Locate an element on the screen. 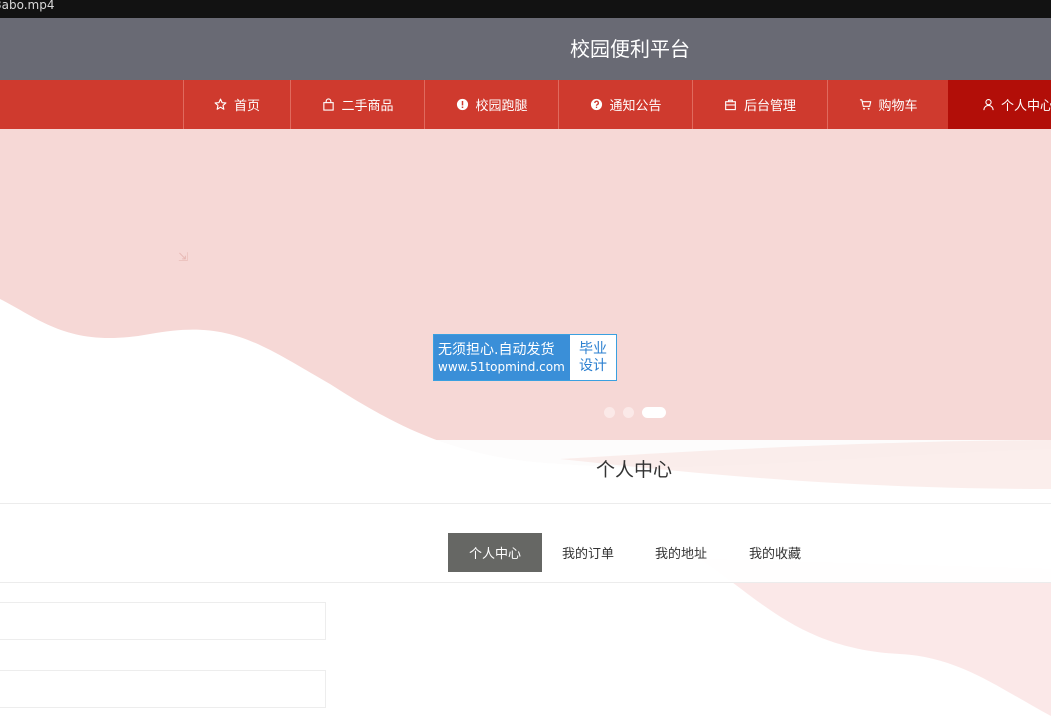 The height and width of the screenshot is (716, 1051). star-icon is located at coordinates (221, 105).